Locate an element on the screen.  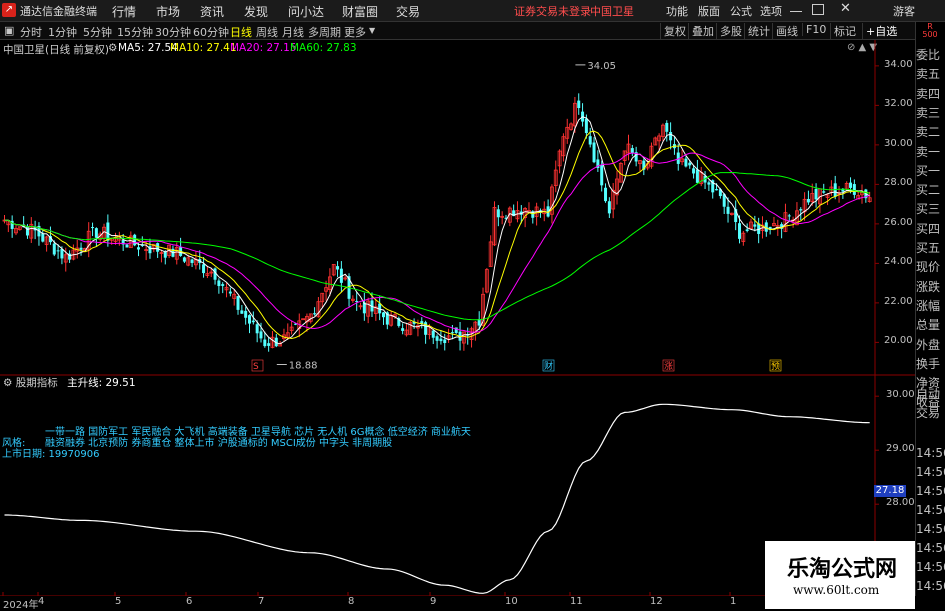
minimize-icon is located at coordinates (796, 11).